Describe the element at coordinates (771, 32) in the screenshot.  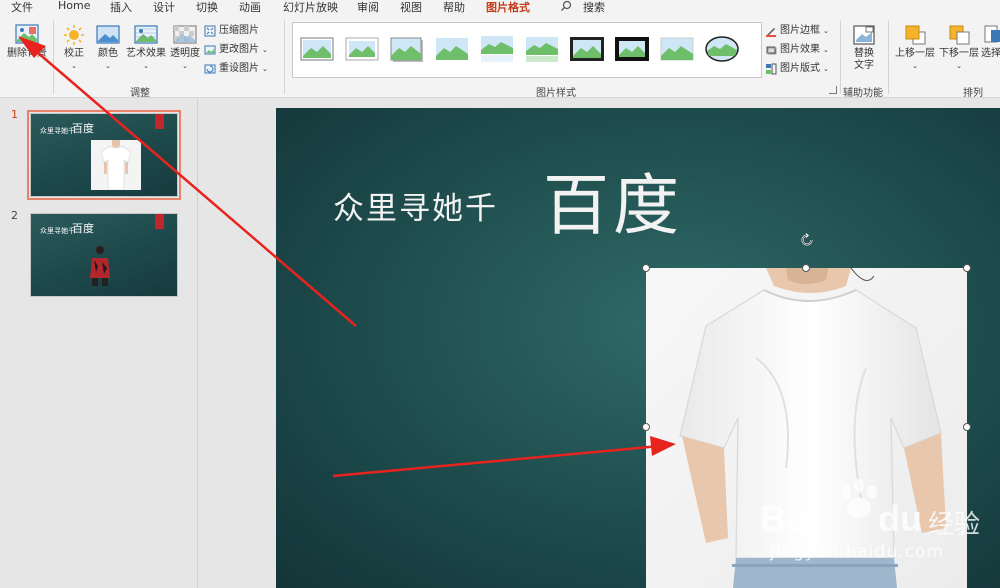
I see `pen-icon` at that location.